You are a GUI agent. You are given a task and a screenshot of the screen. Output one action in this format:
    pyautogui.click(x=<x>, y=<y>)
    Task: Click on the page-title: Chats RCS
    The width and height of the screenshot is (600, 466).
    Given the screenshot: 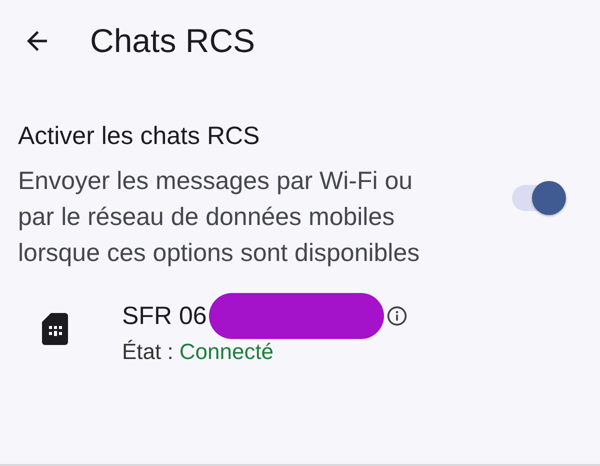 What is the action you would take?
    pyautogui.click(x=173, y=41)
    